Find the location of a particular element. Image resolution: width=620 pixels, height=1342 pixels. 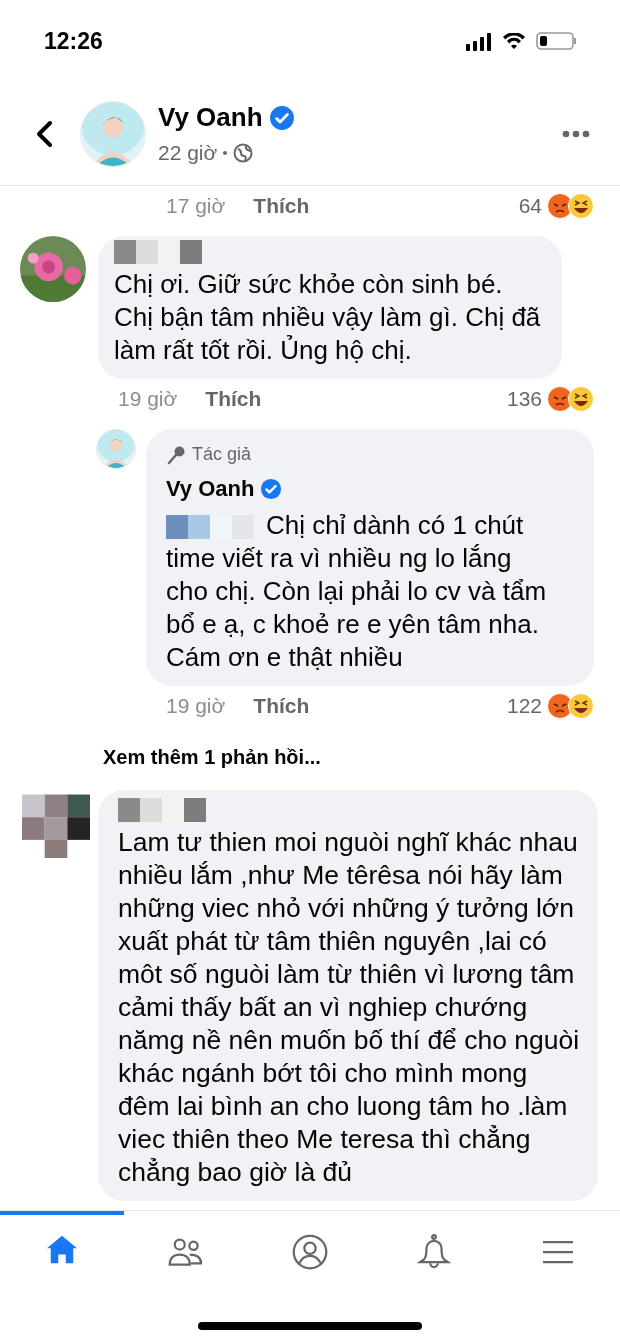

globe-icon is located at coordinates (243, 153).